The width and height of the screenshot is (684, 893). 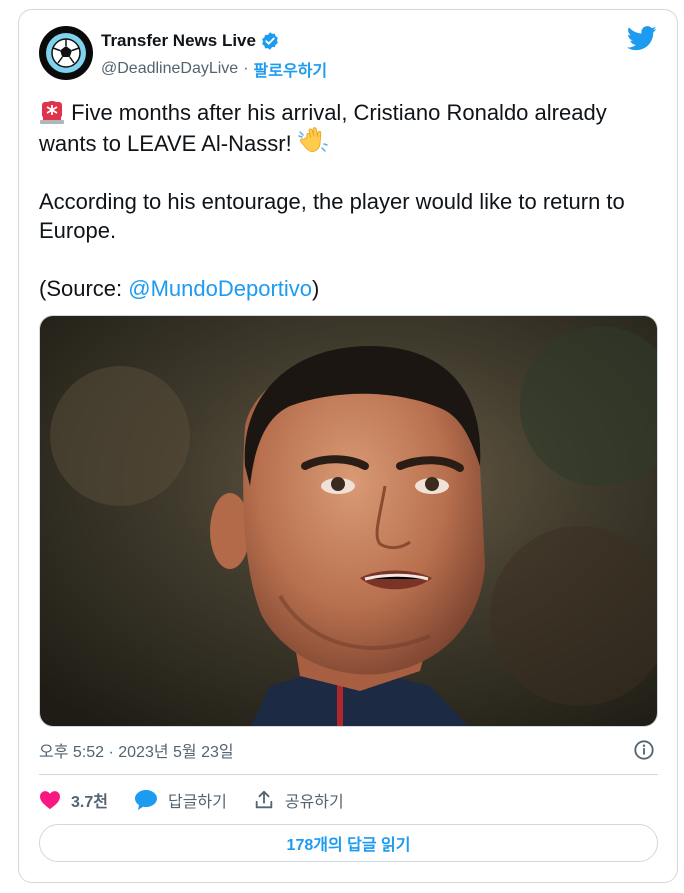 I want to click on reply-bubble-icon, so click(x=145, y=800).